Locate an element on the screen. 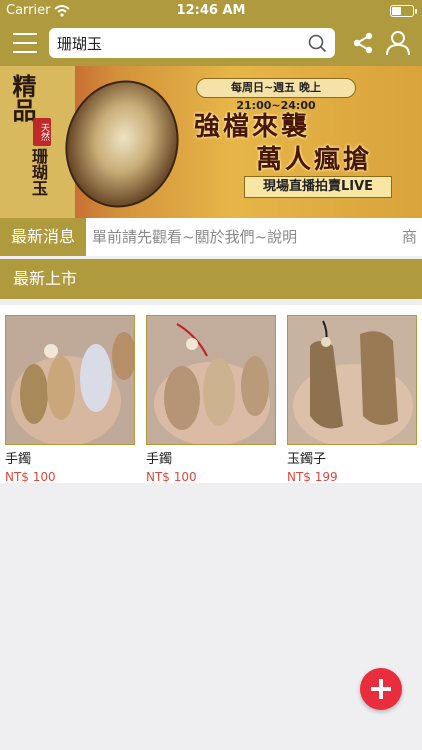  product-name: 玉鐲子 is located at coordinates (307, 459).